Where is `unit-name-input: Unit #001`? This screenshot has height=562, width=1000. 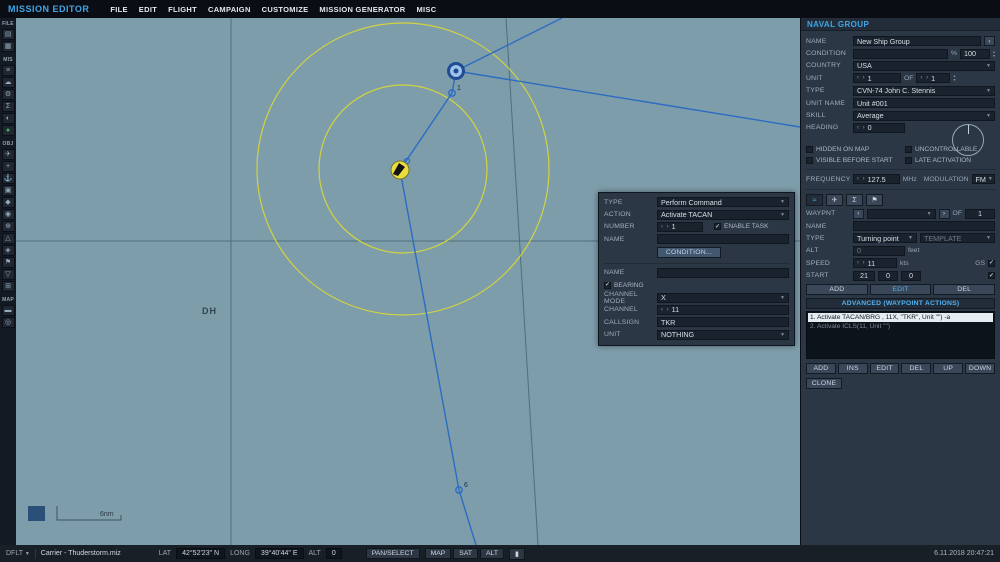
unit-name-input: Unit #001 is located at coordinates (924, 103).